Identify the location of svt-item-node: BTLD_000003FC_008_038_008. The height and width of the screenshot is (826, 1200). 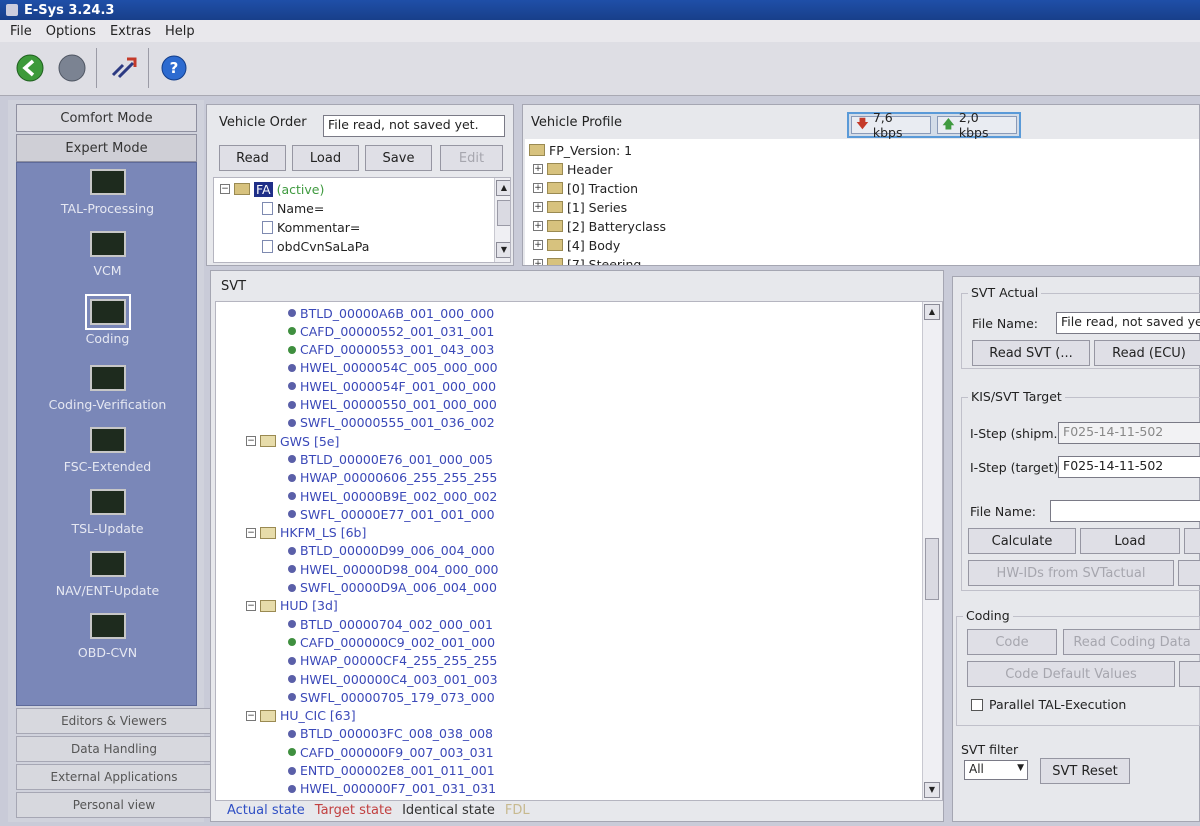
(390, 734).